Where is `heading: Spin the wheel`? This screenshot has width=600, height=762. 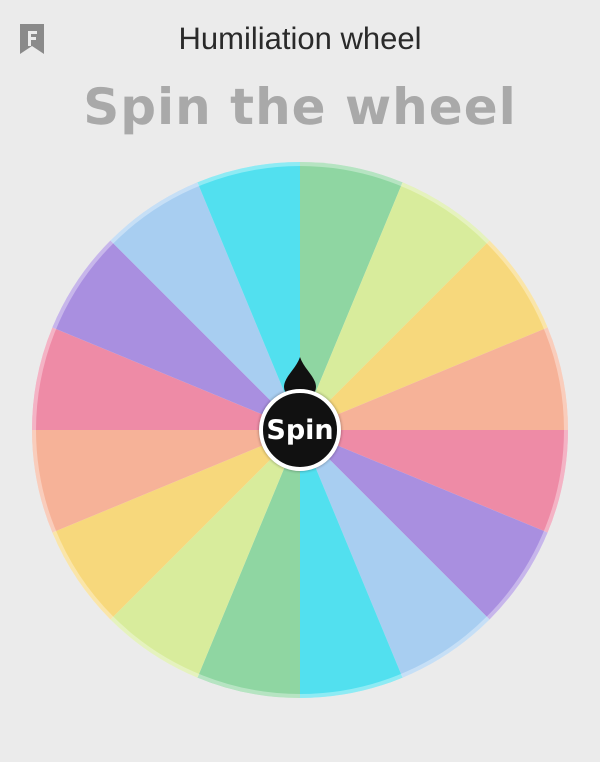 heading: Spin the wheel is located at coordinates (300, 107).